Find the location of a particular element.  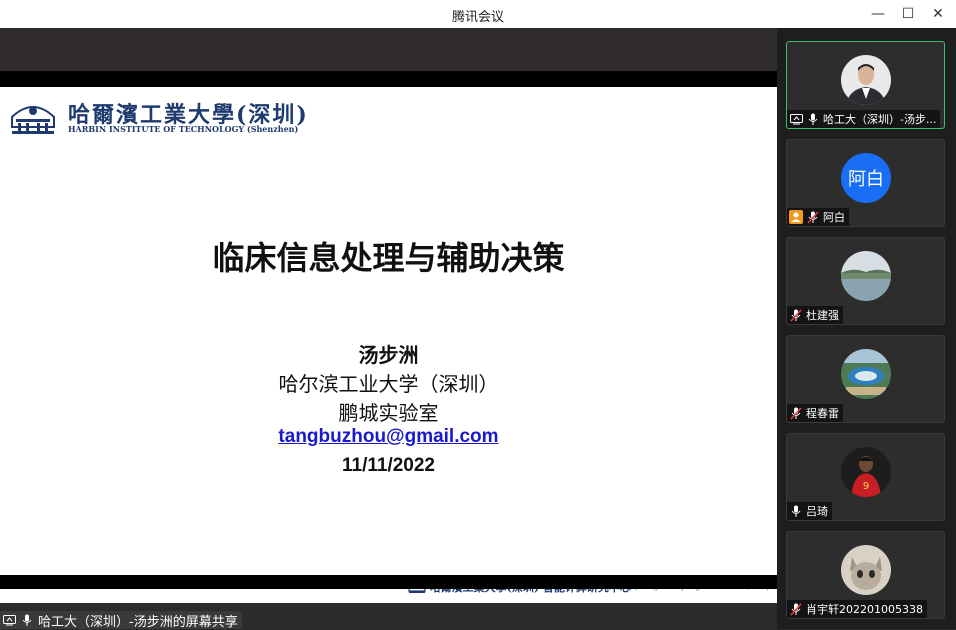

slide-frame-bottom is located at coordinates (388, 582).